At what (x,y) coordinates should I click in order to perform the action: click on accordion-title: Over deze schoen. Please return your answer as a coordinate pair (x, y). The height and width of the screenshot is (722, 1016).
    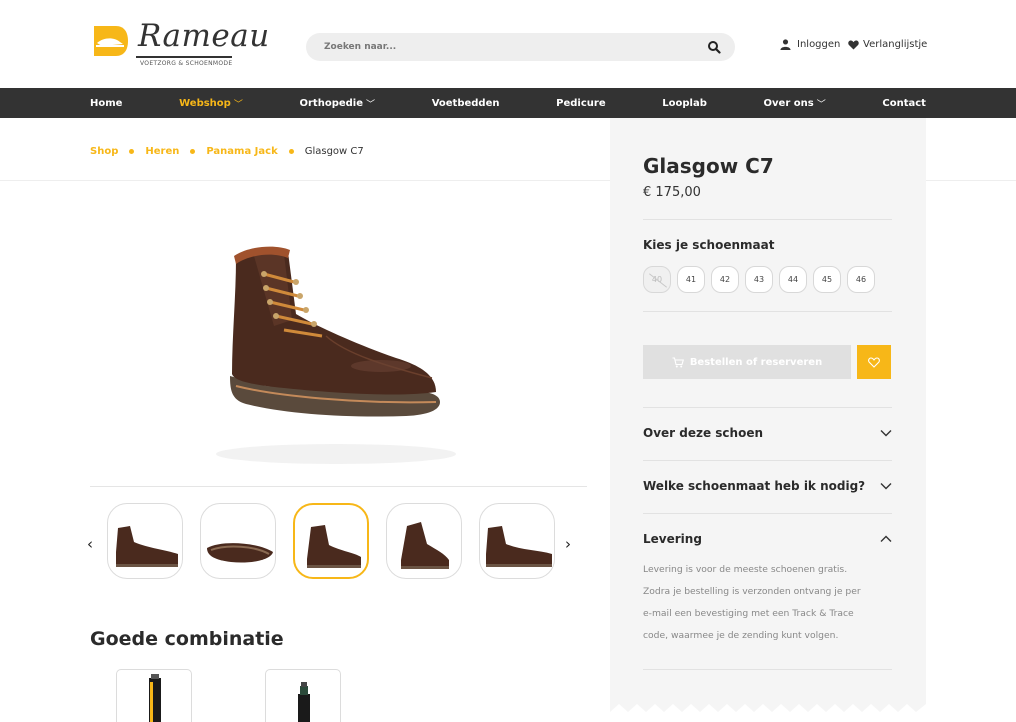
    Looking at the image, I should click on (703, 433).